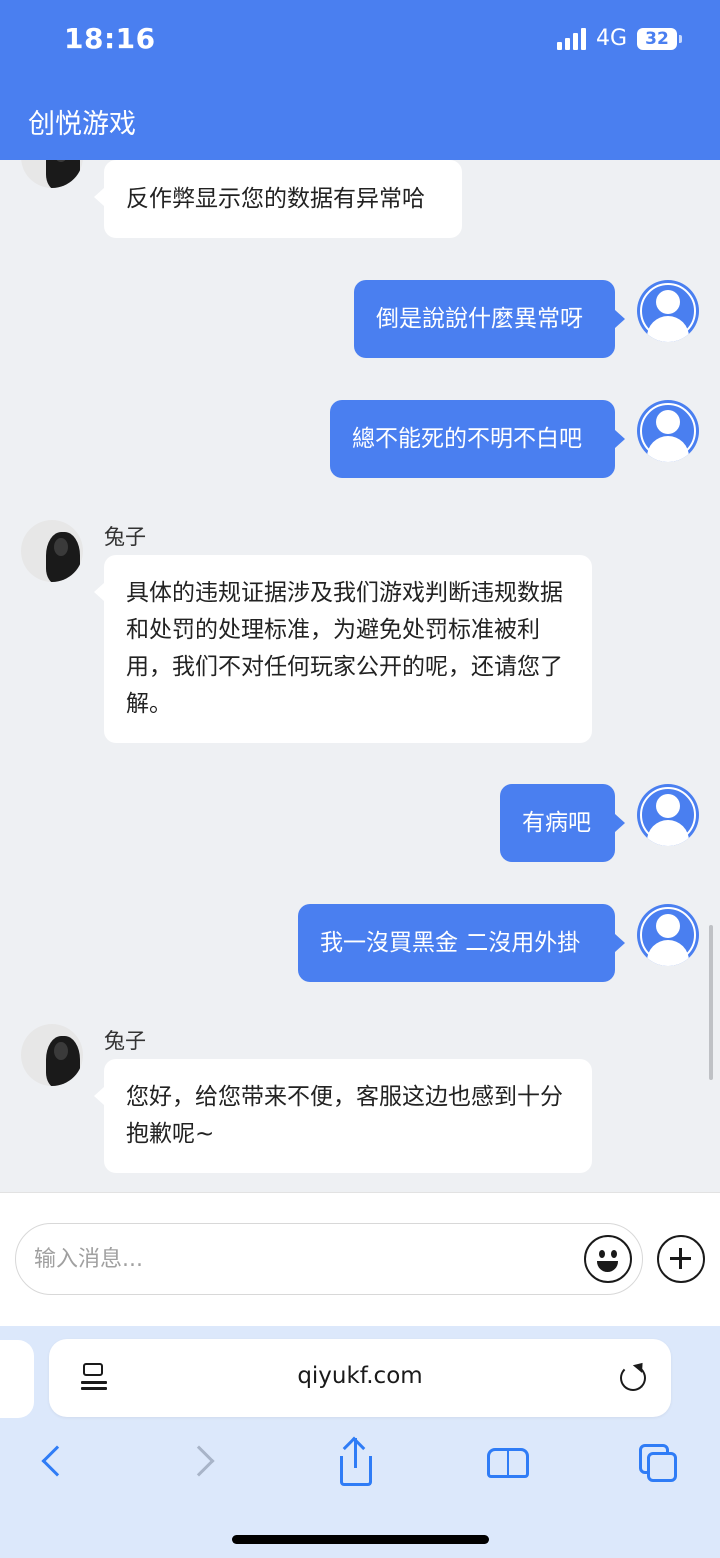 This screenshot has width=720, height=1558. I want to click on status-indicators: 4G 32, so click(619, 38).